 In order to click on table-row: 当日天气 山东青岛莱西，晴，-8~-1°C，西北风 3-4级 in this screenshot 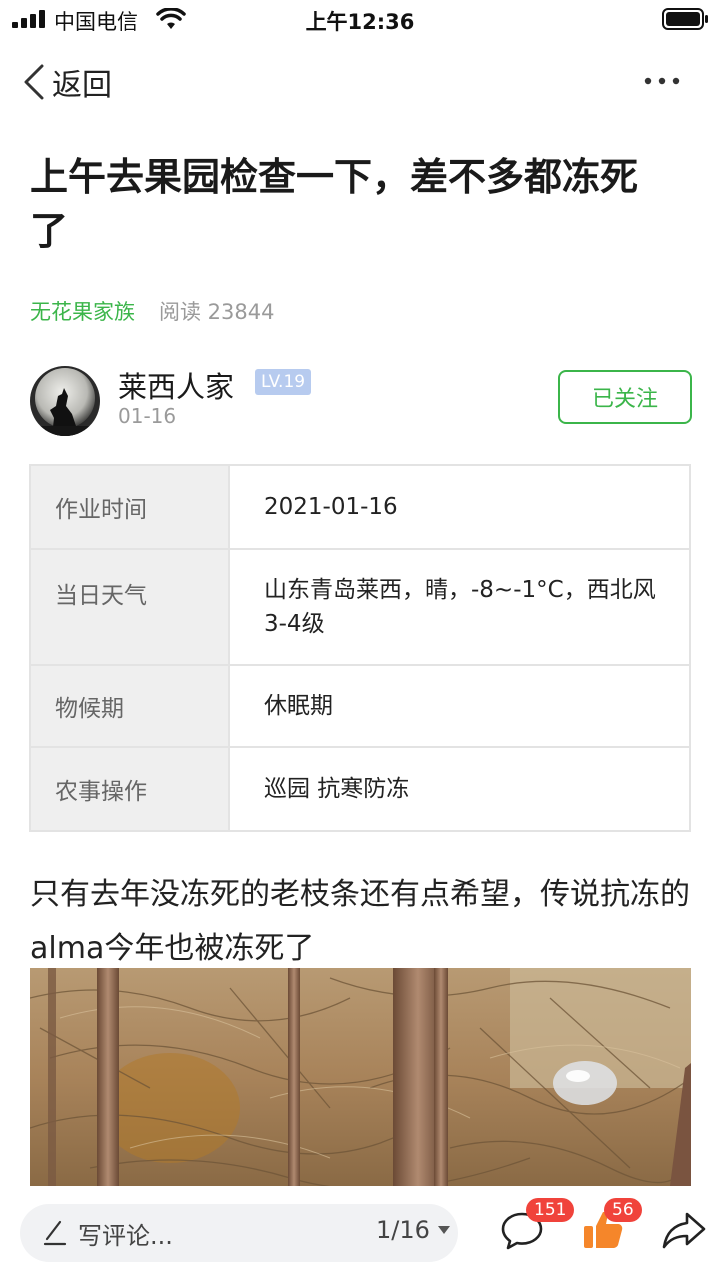, I will do `click(360, 607)`.